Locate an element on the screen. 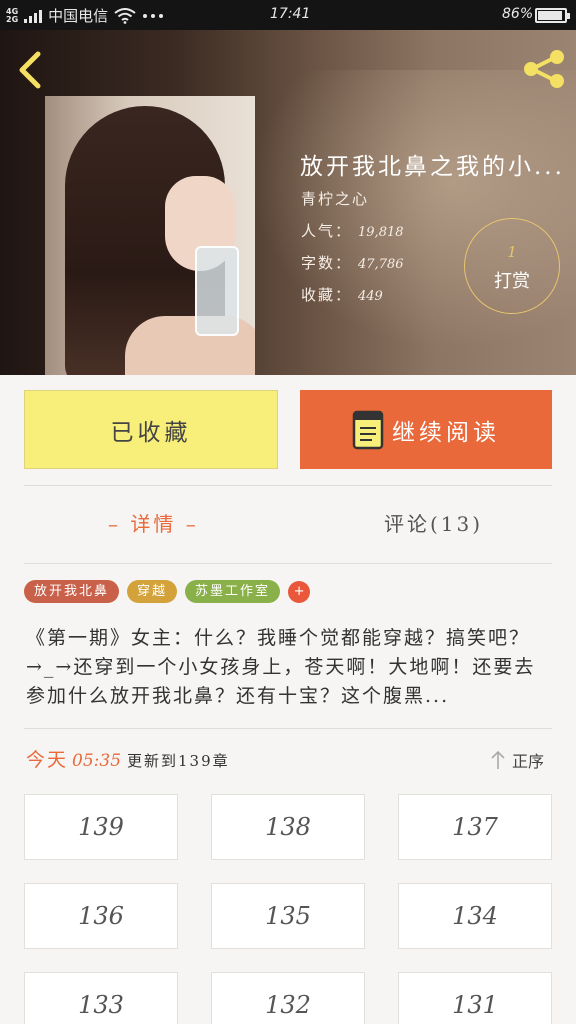 This screenshot has width=576, height=1024. battery-icon is located at coordinates (552, 15).